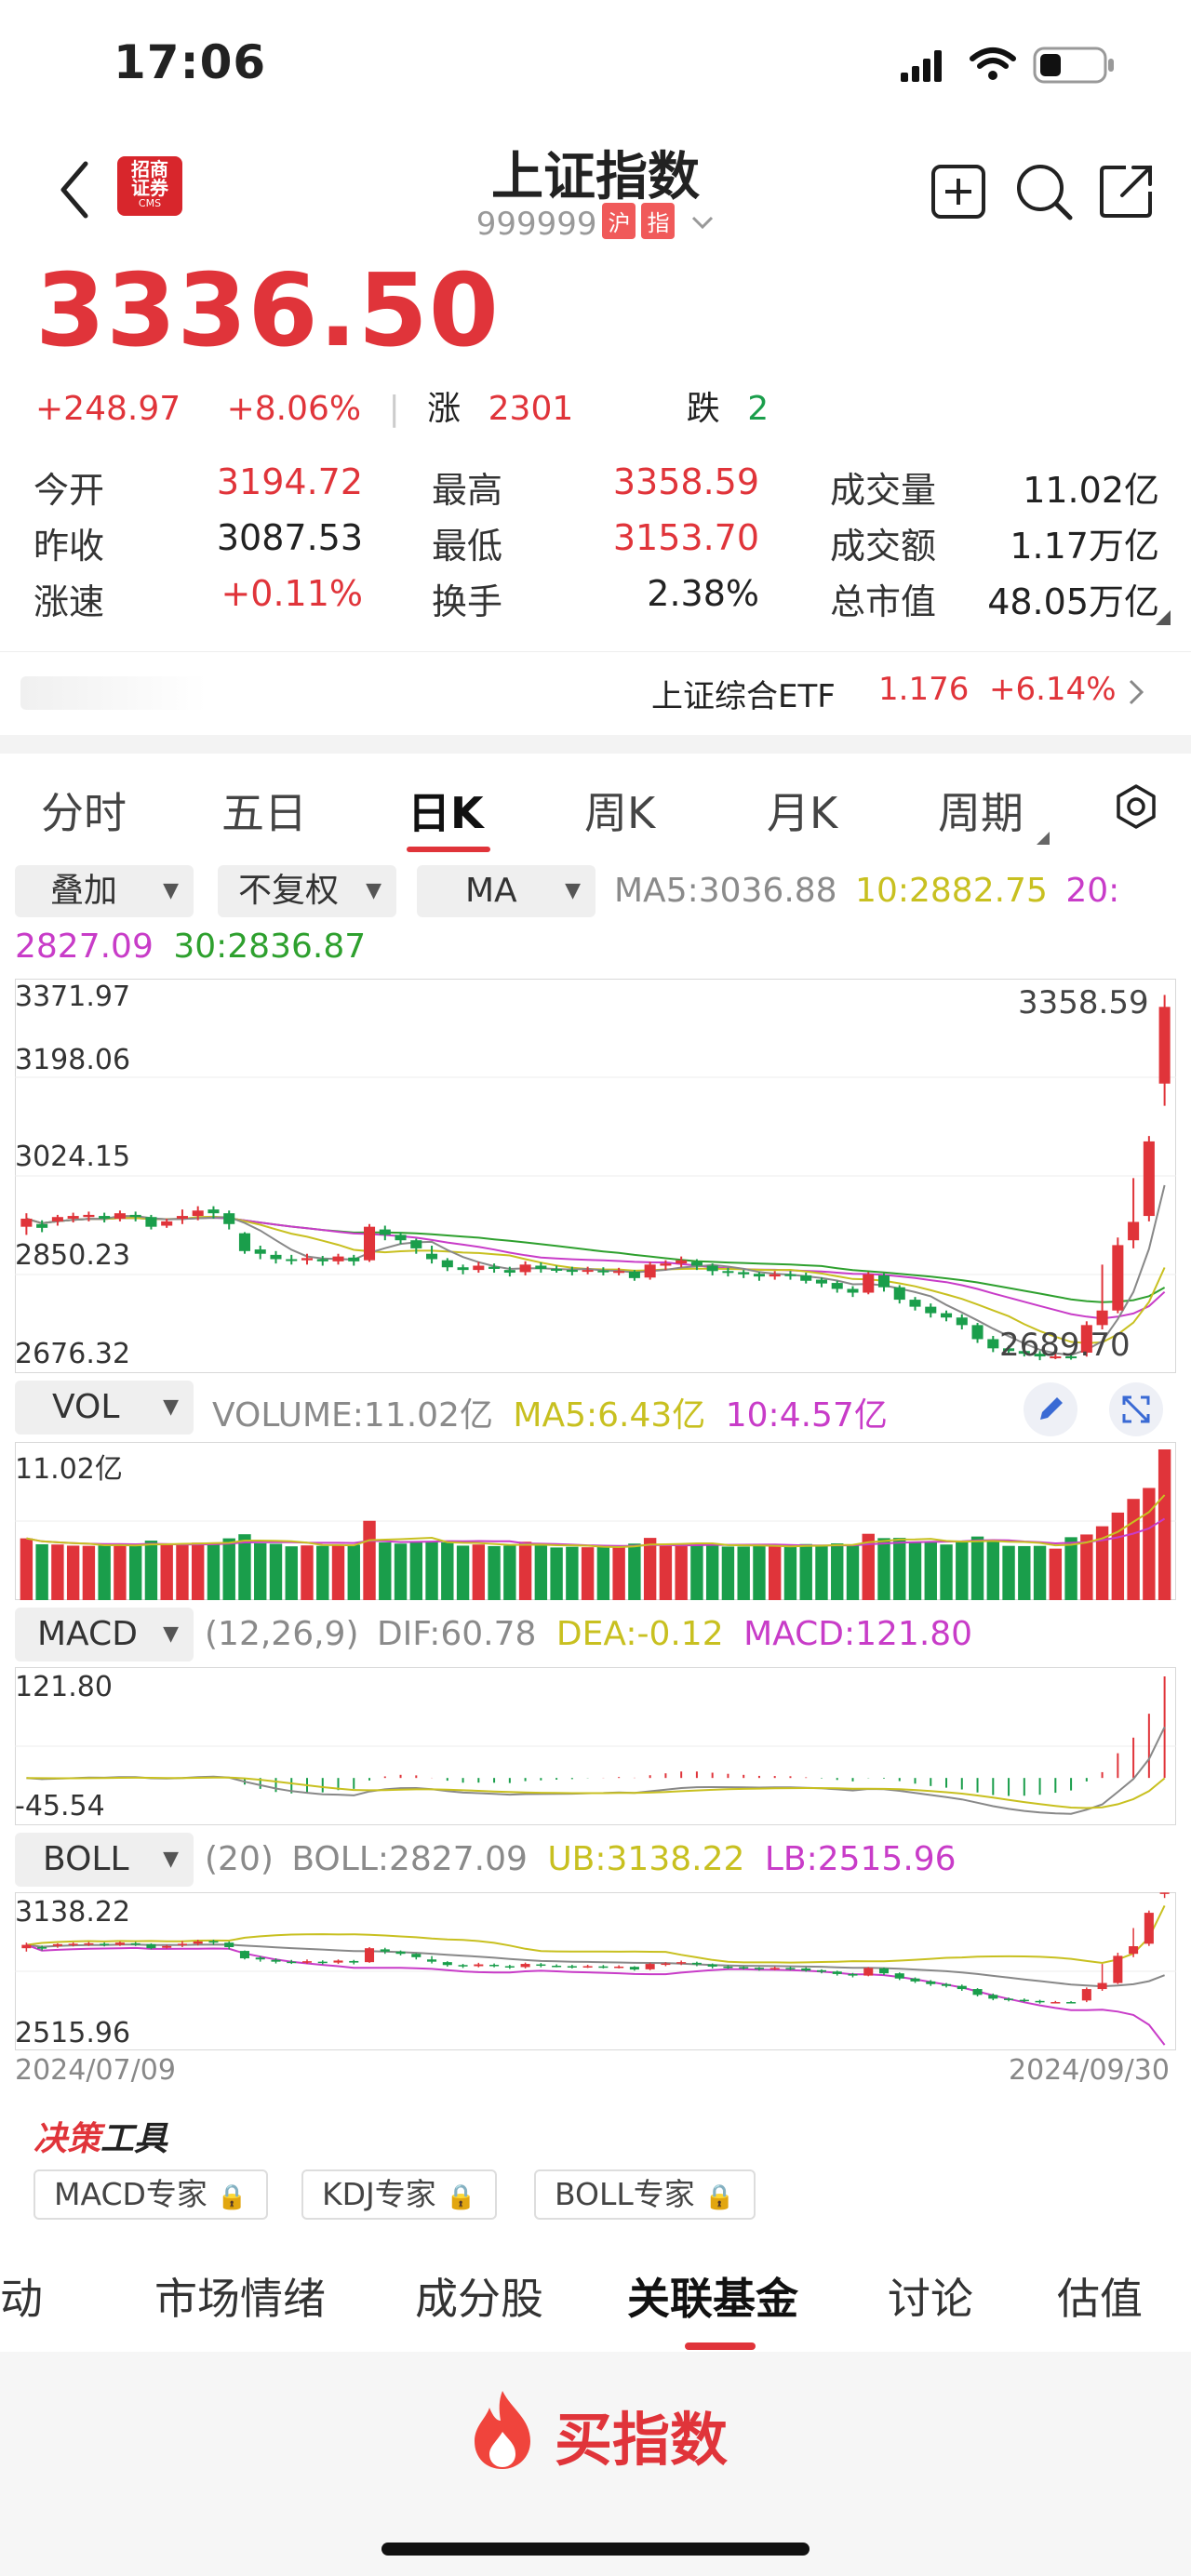  What do you see at coordinates (267, 311) in the screenshot?
I see `last-price: 3336.50` at bounding box center [267, 311].